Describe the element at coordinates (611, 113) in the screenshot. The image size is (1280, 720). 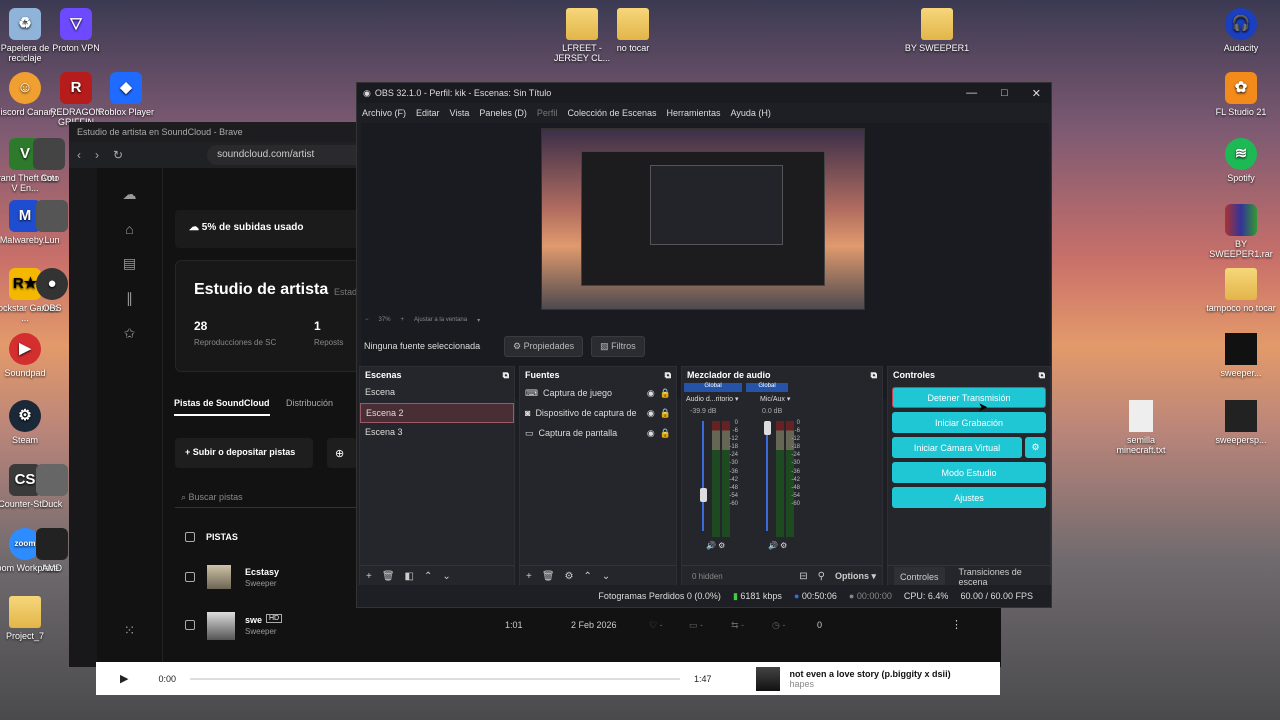
I see `menu-coleccion: Colección de Escenas` at that location.